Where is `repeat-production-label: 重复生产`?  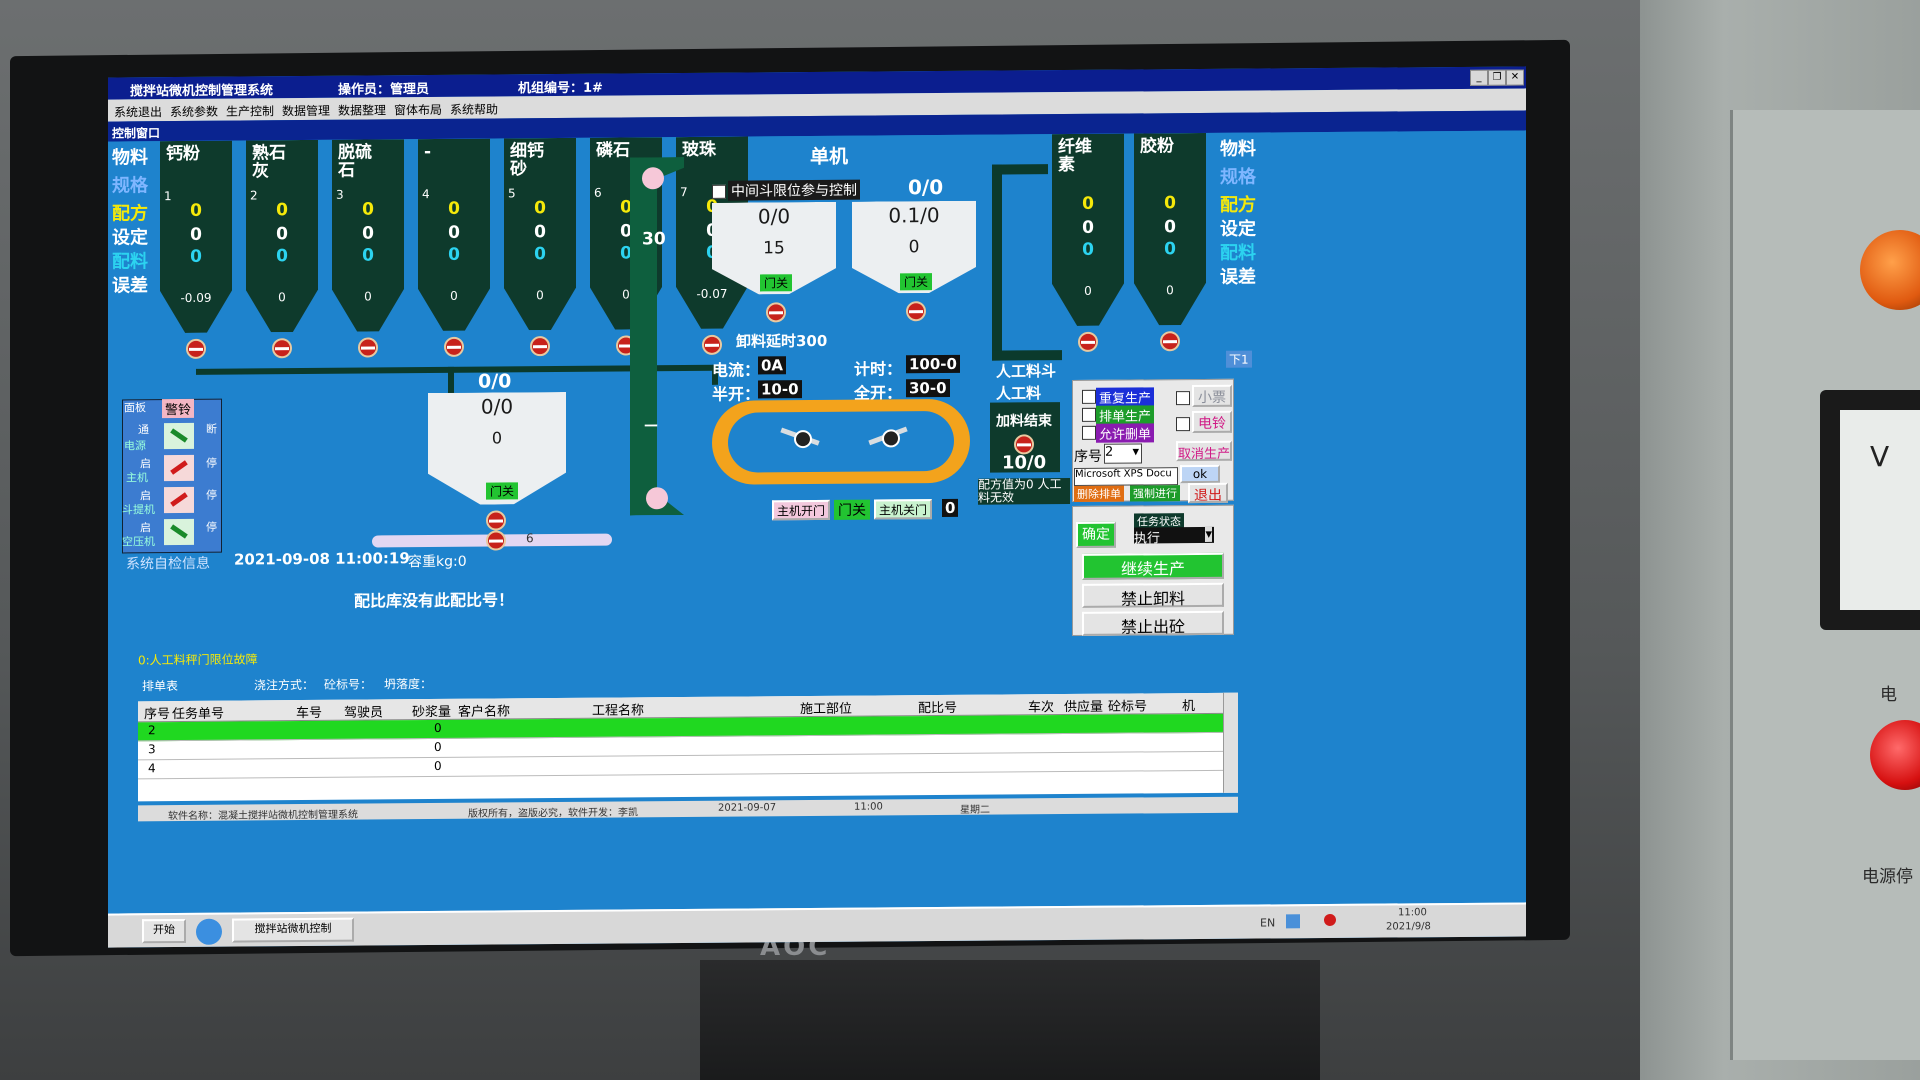
repeat-production-label: 重复生产 is located at coordinates (1125, 397).